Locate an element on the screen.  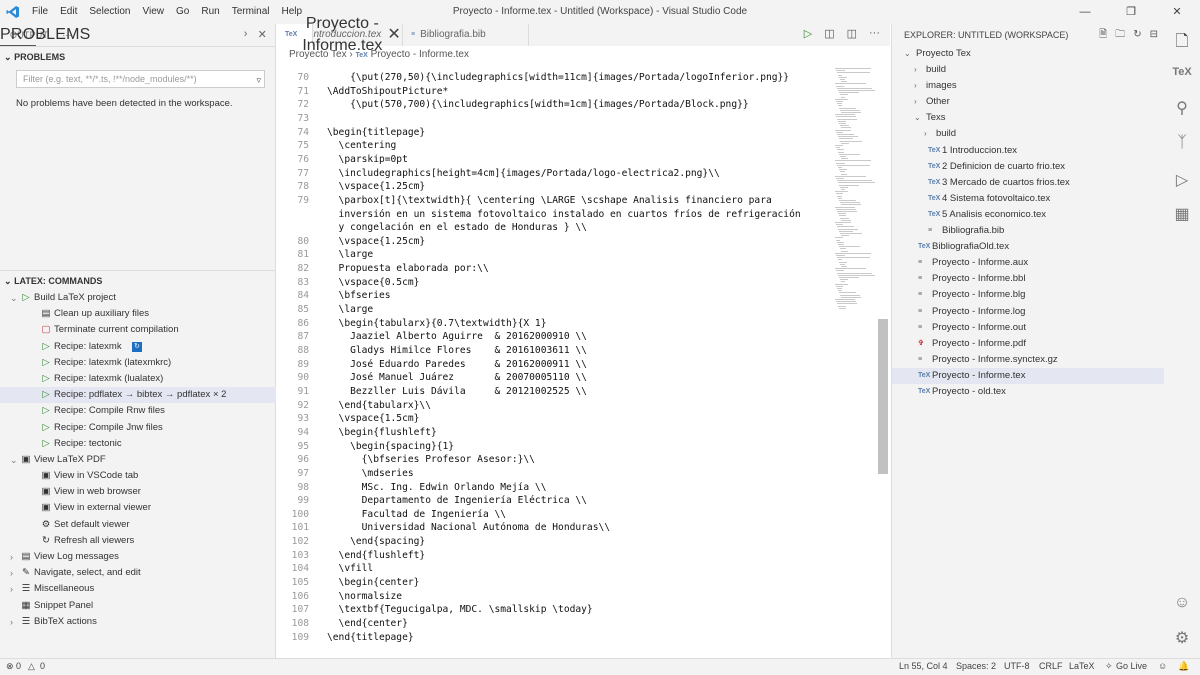
code-line: \parskip=0pt is located at coordinates (367, 159).